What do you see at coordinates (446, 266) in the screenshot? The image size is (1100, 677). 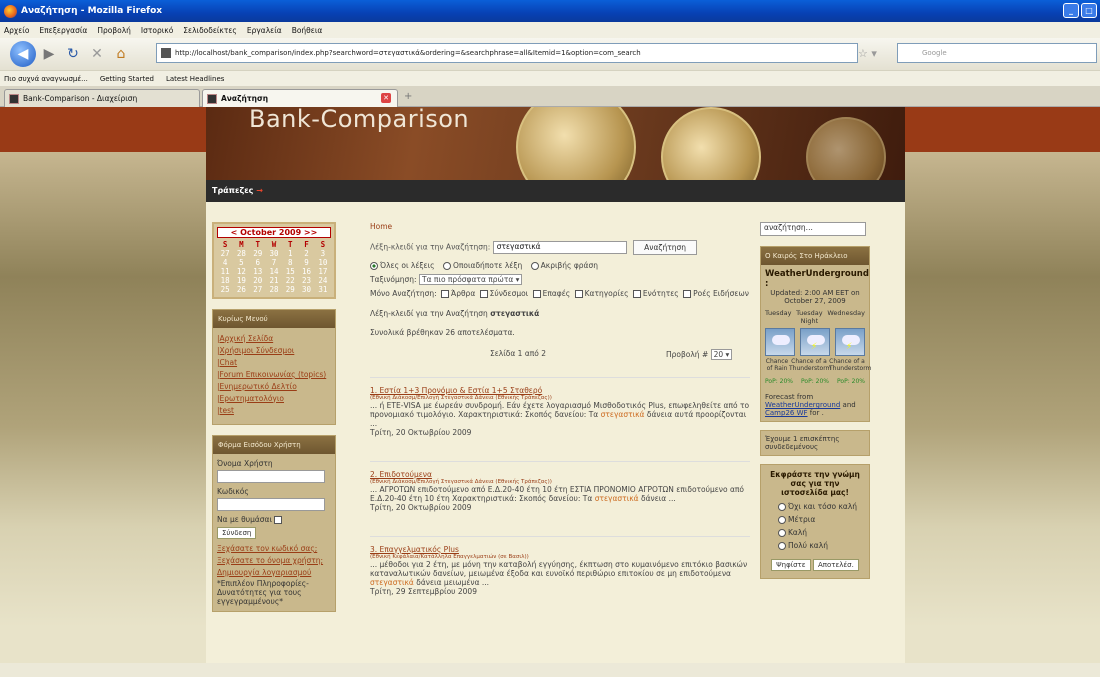 I see `radio-any-word` at bounding box center [446, 266].